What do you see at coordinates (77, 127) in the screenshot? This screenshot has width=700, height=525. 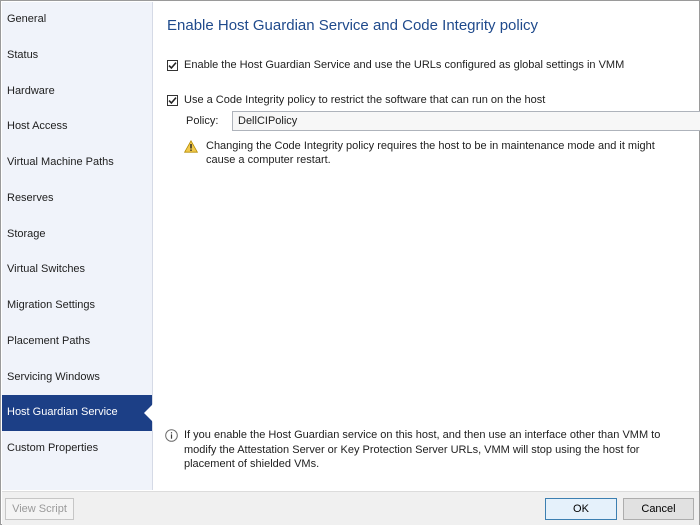 I see `sidebar-item-host-access: Host Access` at bounding box center [77, 127].